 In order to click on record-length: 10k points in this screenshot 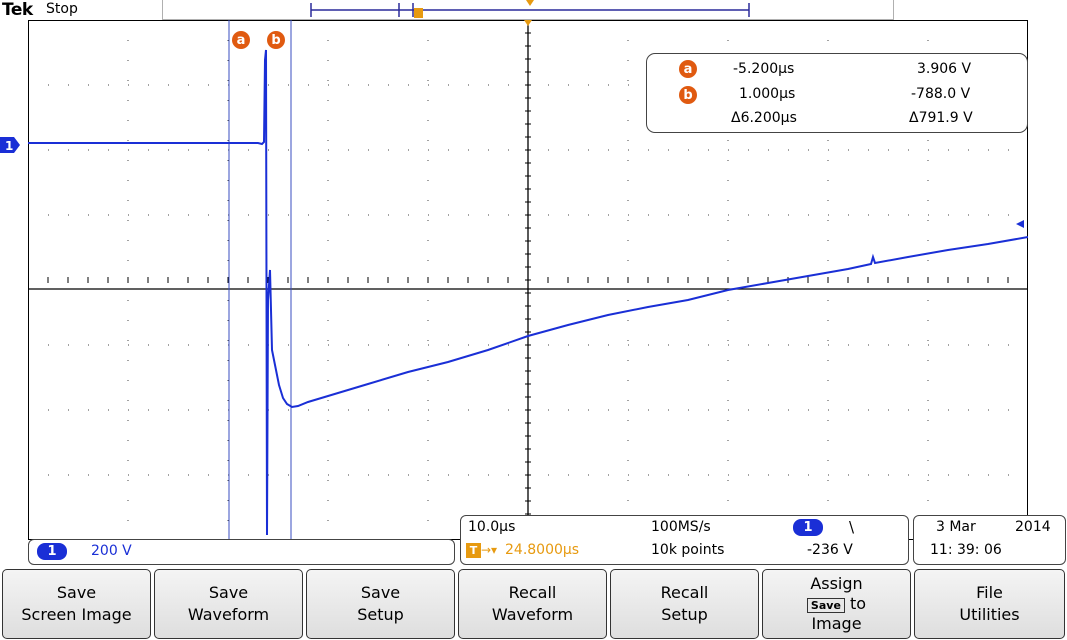, I will do `click(688, 550)`.